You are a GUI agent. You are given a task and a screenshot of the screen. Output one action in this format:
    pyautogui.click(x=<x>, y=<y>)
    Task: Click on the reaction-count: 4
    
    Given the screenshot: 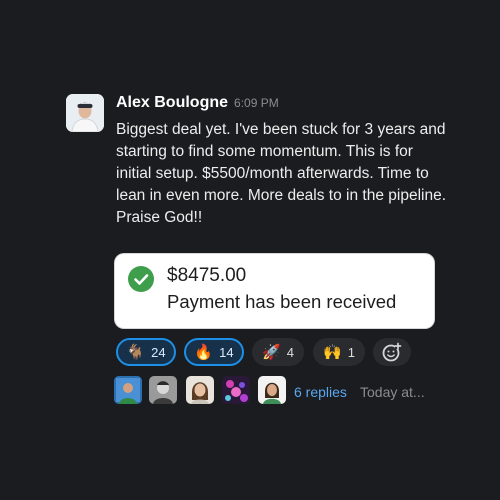 What is the action you would take?
    pyautogui.click(x=290, y=352)
    